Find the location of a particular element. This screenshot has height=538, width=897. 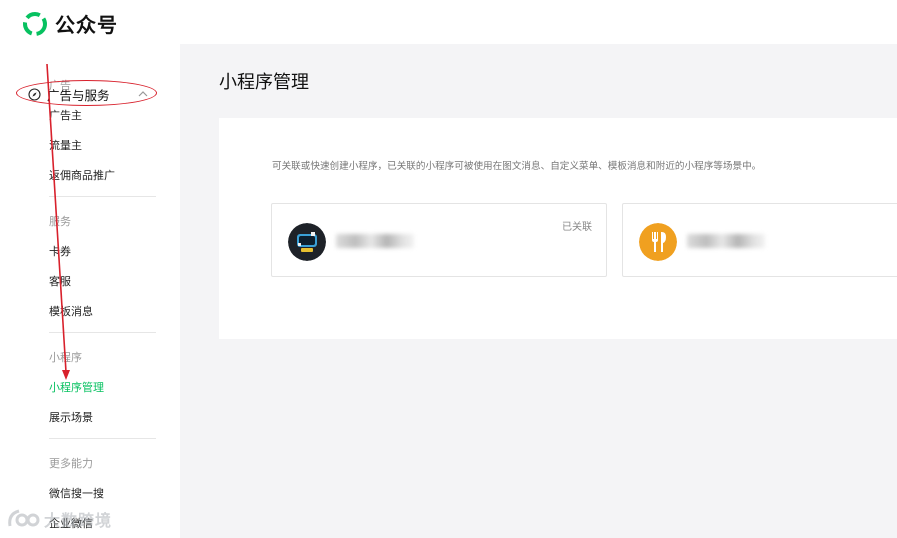

nav-item-customer-service: 客服 is located at coordinates (60, 281).